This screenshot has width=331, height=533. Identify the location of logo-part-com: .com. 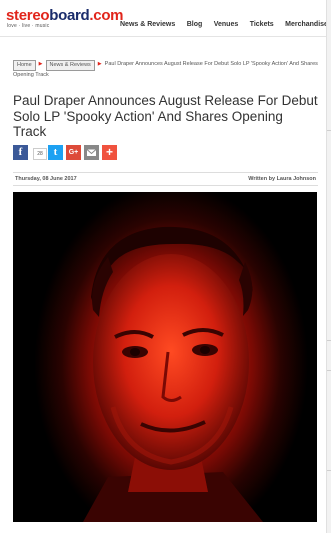
(106, 15).